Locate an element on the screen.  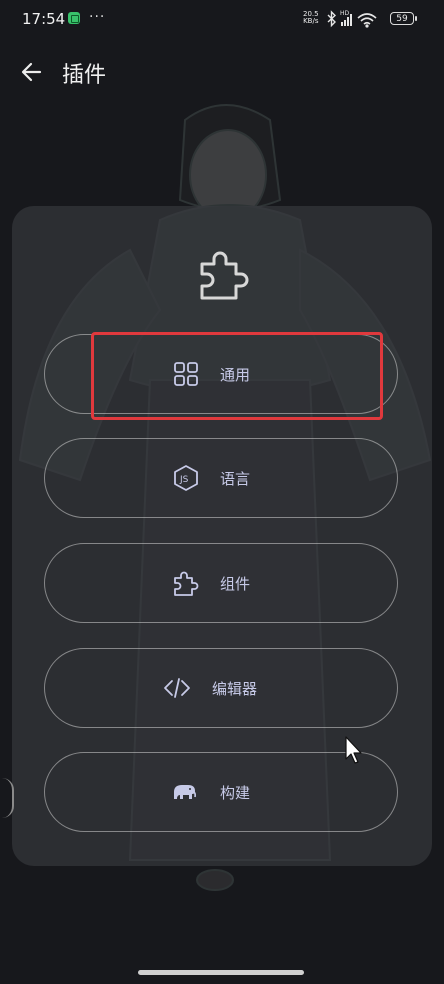
app-notification-icon is located at coordinates (74, 18).